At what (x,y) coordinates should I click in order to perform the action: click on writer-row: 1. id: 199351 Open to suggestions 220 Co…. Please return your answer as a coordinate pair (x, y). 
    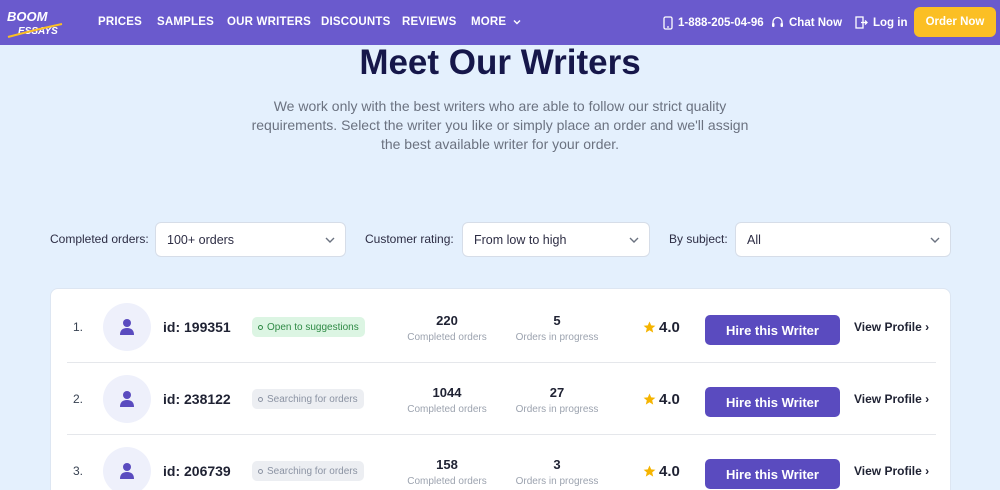
    Looking at the image, I should click on (501, 327).